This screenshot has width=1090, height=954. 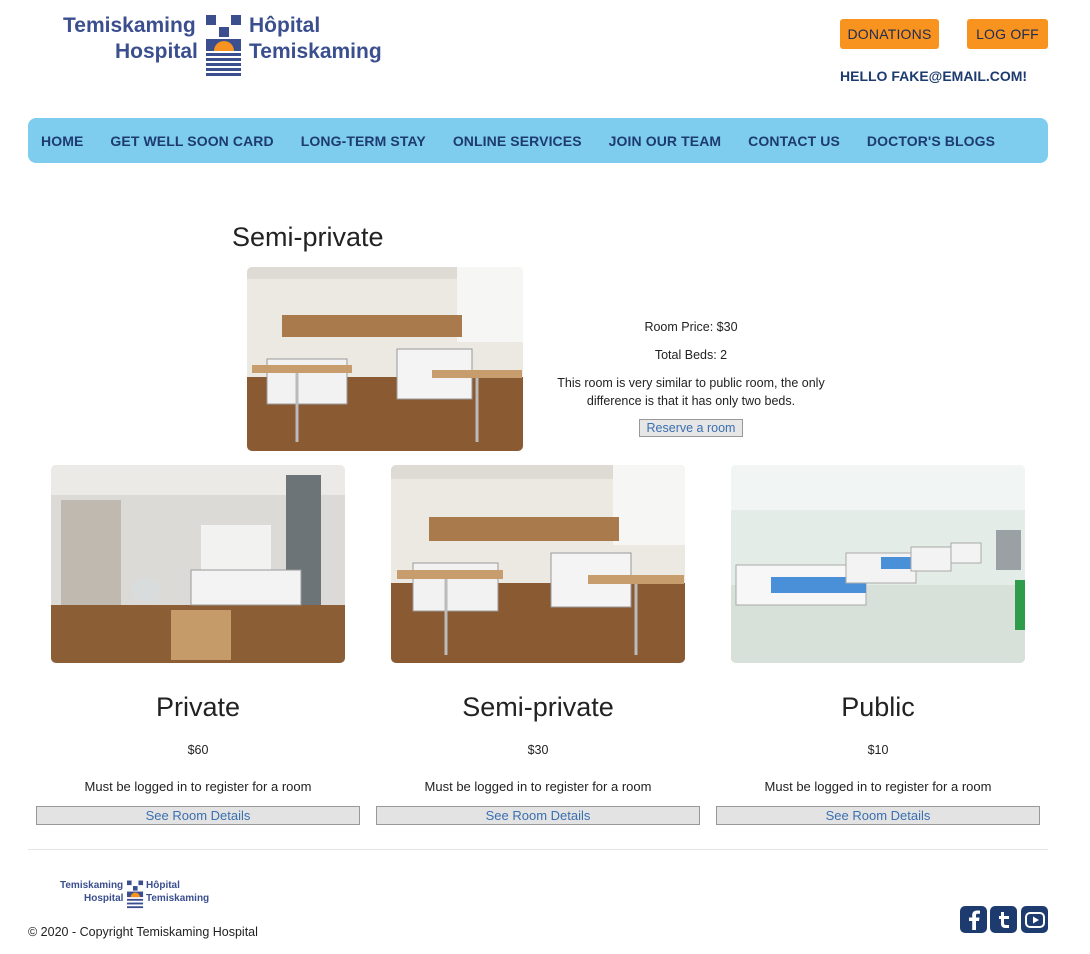 What do you see at coordinates (198, 707) in the screenshot?
I see `private-room-title: Private` at bounding box center [198, 707].